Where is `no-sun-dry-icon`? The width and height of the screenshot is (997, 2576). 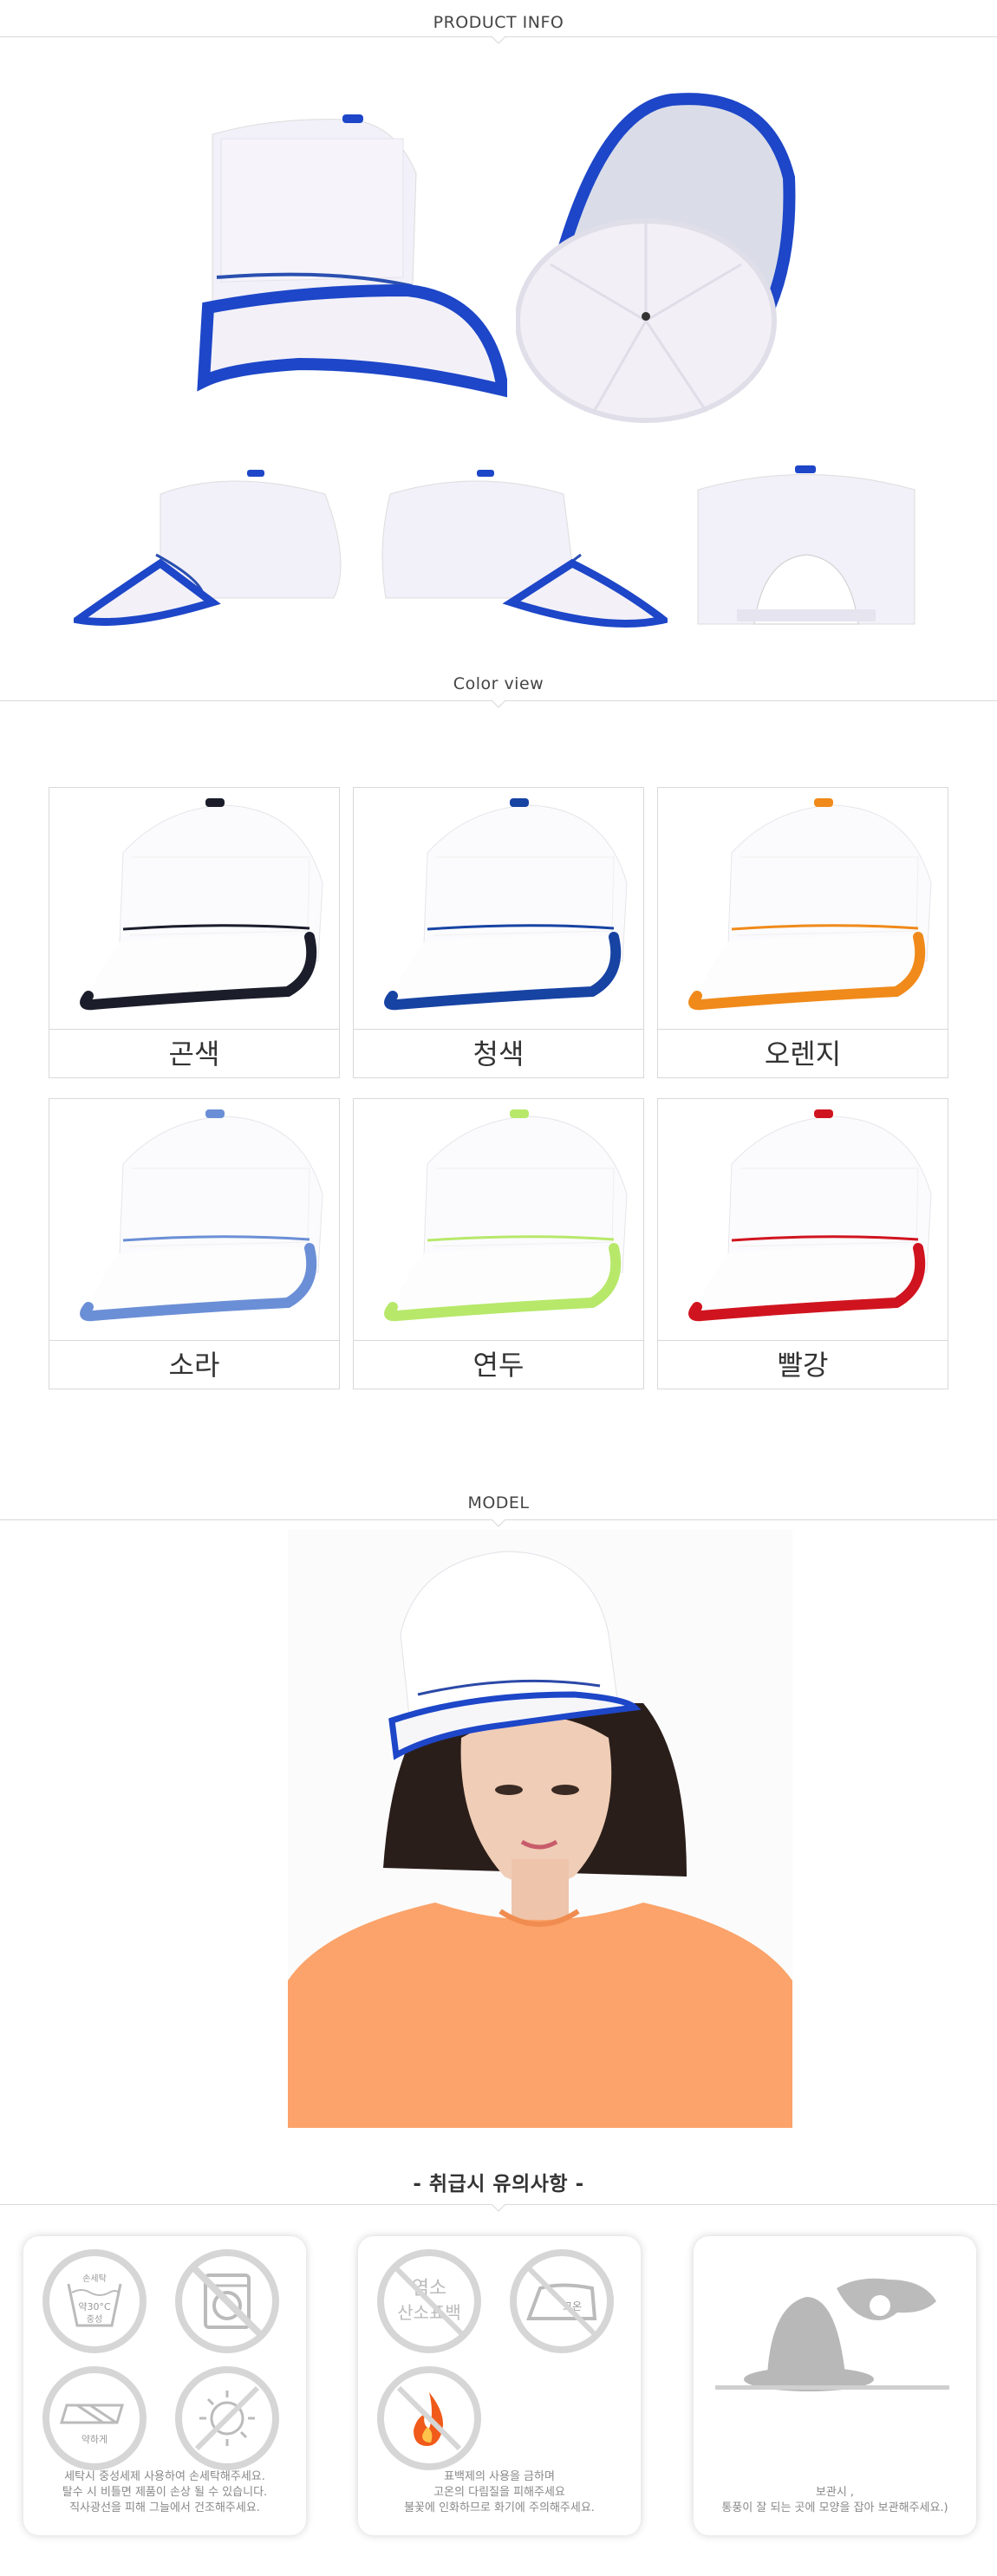 no-sun-dry-icon is located at coordinates (227, 2418).